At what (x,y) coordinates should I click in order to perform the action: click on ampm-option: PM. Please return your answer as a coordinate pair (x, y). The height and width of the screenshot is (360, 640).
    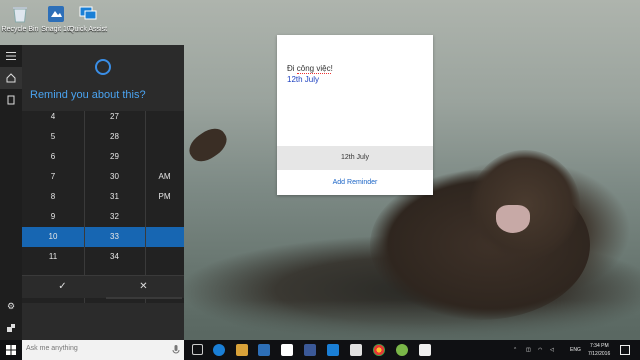
    Looking at the image, I should click on (164, 197).